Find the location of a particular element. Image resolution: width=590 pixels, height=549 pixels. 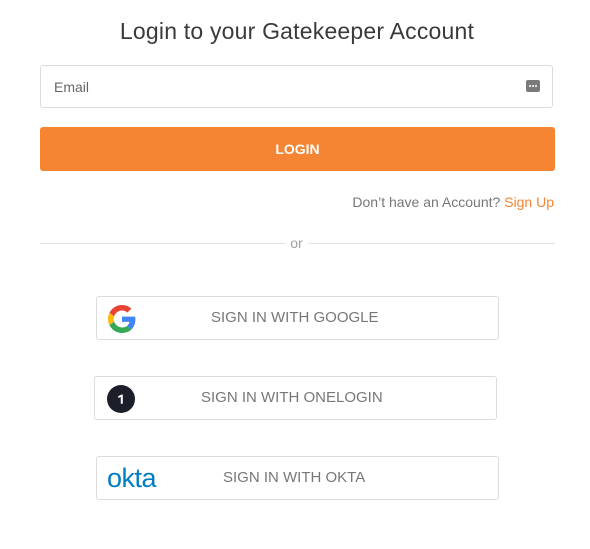

divider-right is located at coordinates (431, 243).